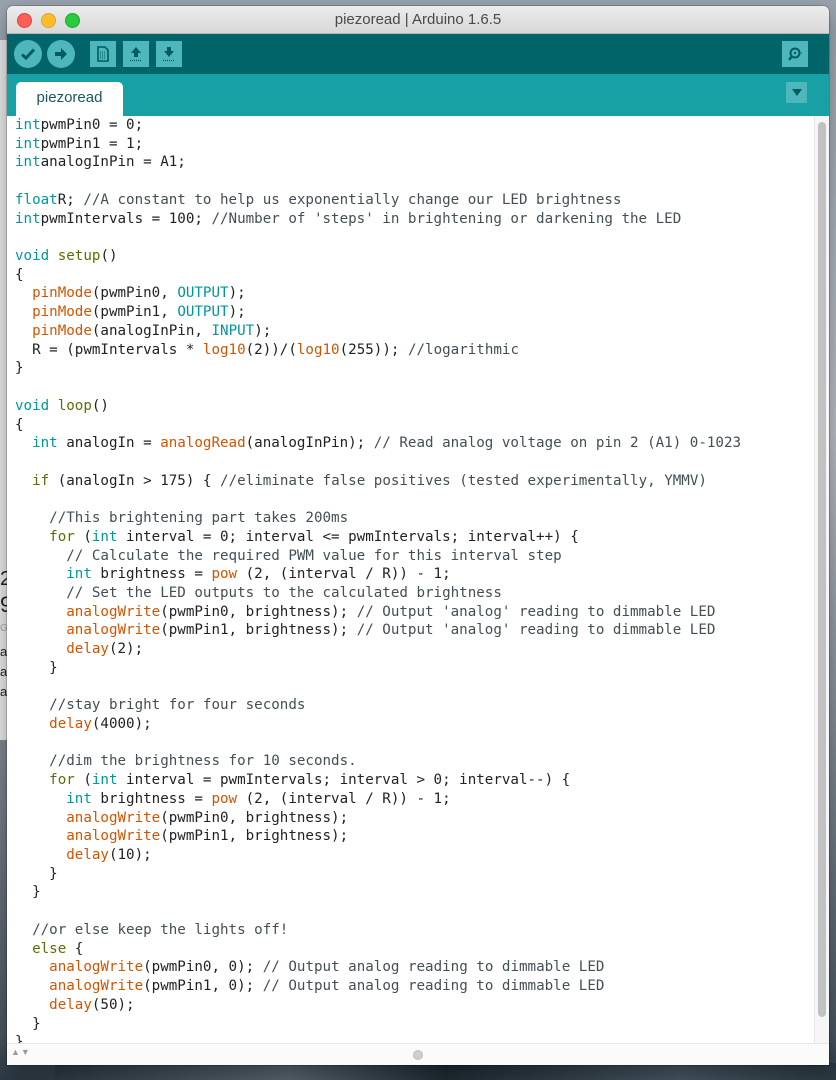  What do you see at coordinates (113, 630) in the screenshot?
I see `function-token: analogWrite` at bounding box center [113, 630].